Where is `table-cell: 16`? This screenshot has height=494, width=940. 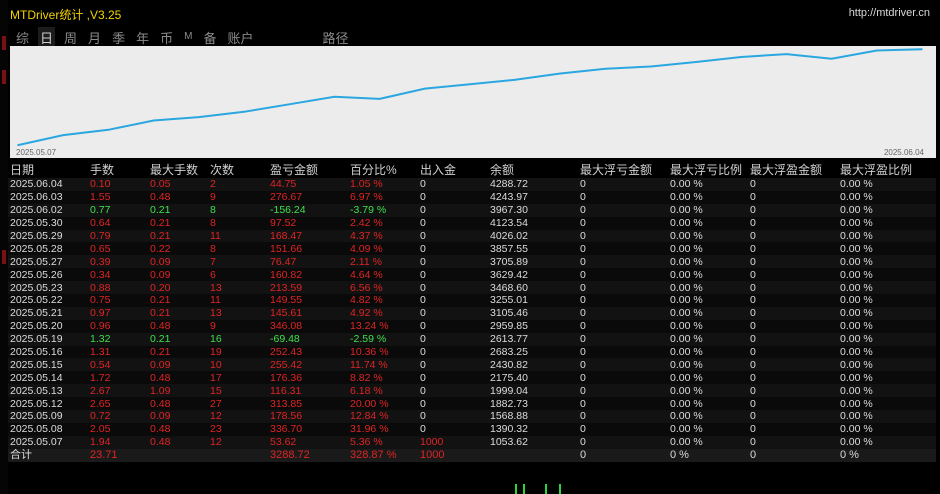 table-cell: 16 is located at coordinates (238, 339).